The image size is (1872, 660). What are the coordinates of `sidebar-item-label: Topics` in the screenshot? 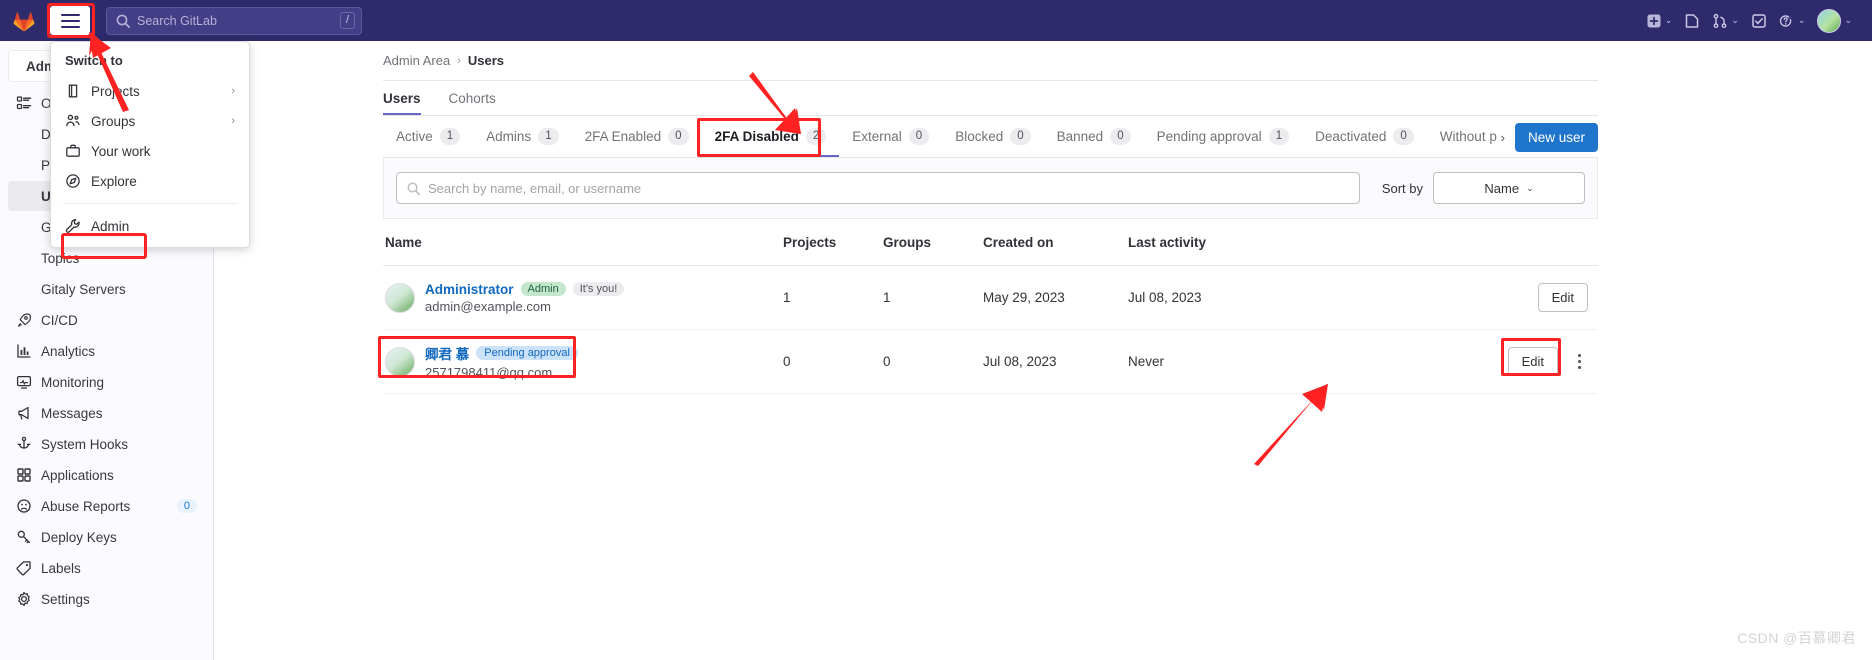 It's located at (60, 258).